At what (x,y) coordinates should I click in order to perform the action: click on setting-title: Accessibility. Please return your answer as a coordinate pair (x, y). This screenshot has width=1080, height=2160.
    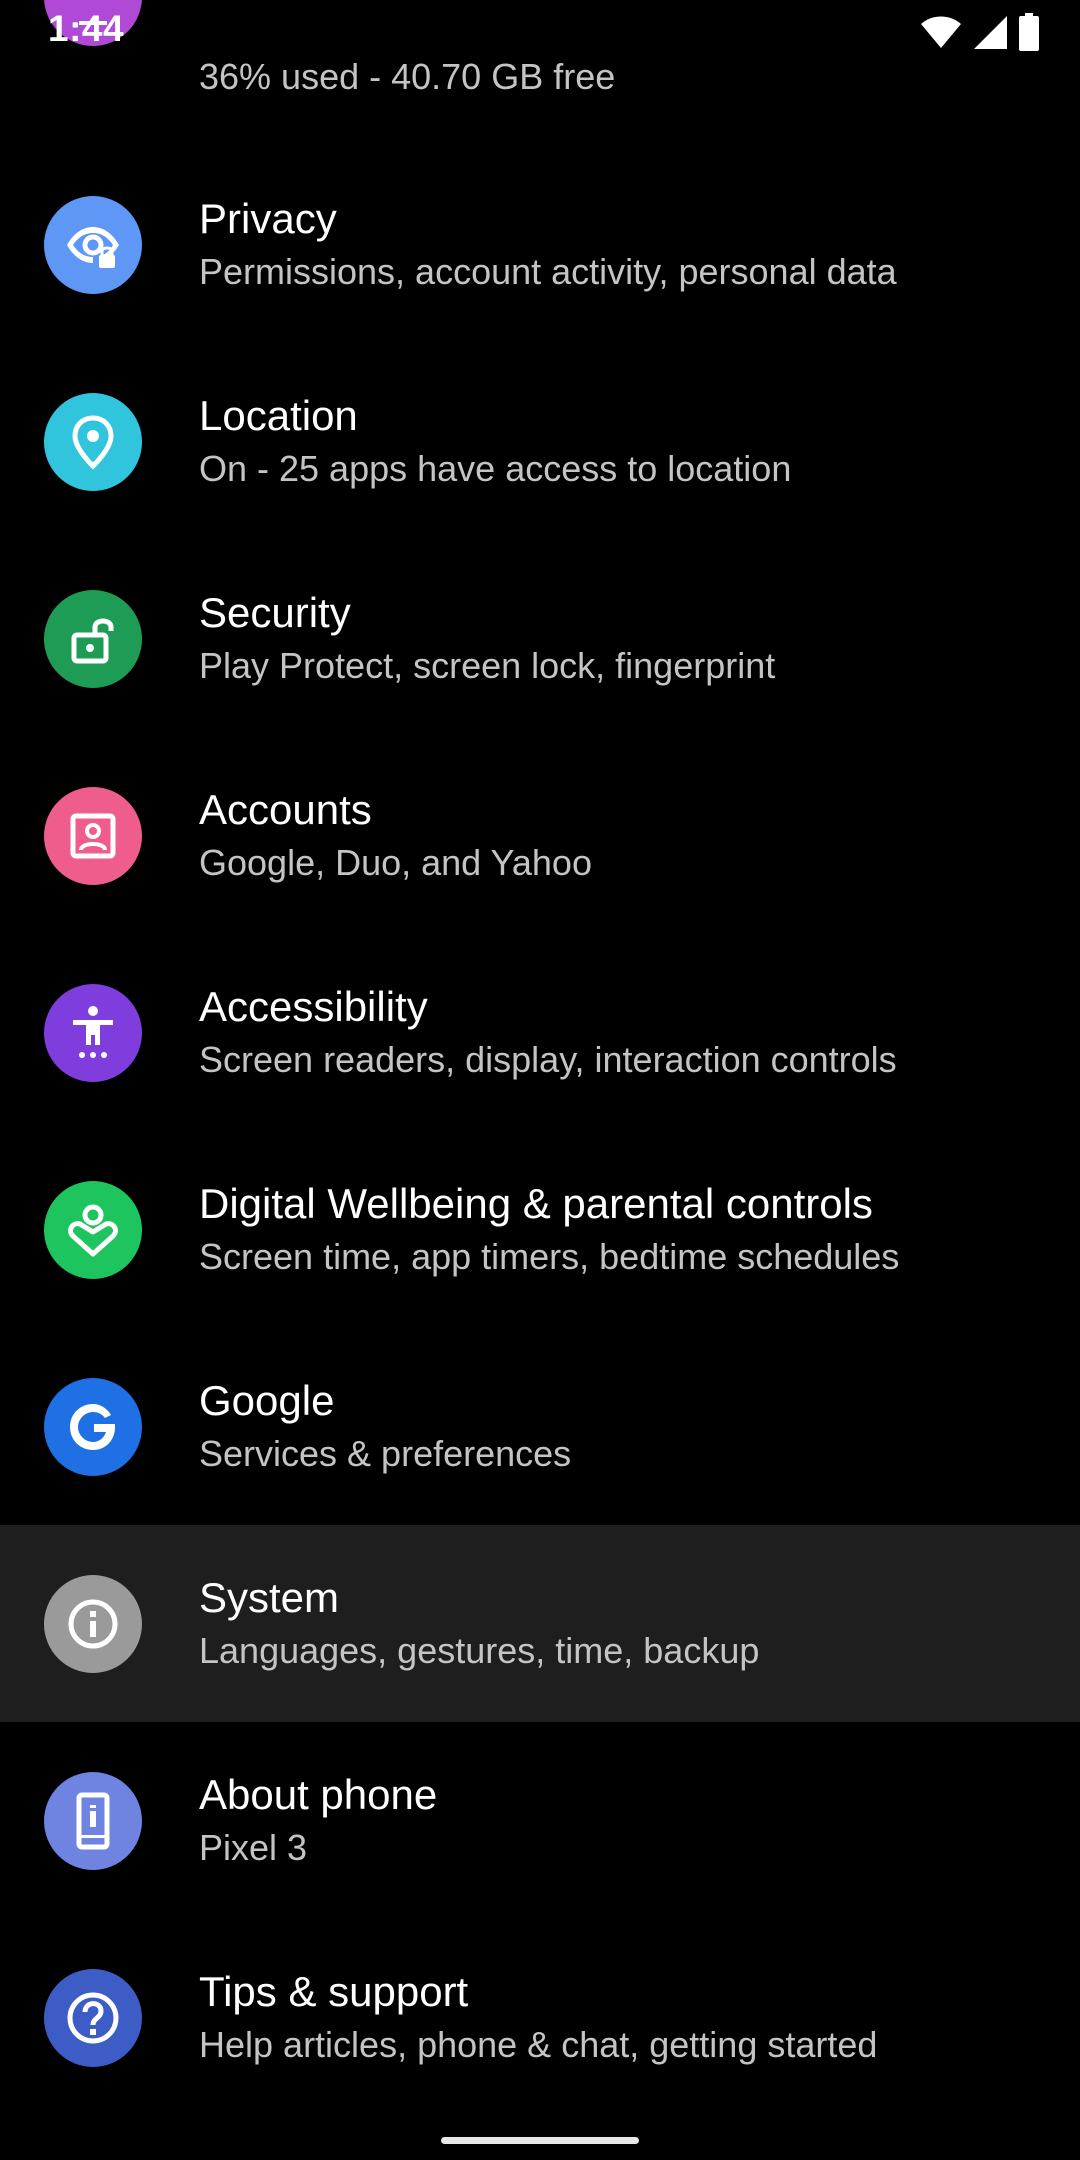
    Looking at the image, I should click on (313, 1006).